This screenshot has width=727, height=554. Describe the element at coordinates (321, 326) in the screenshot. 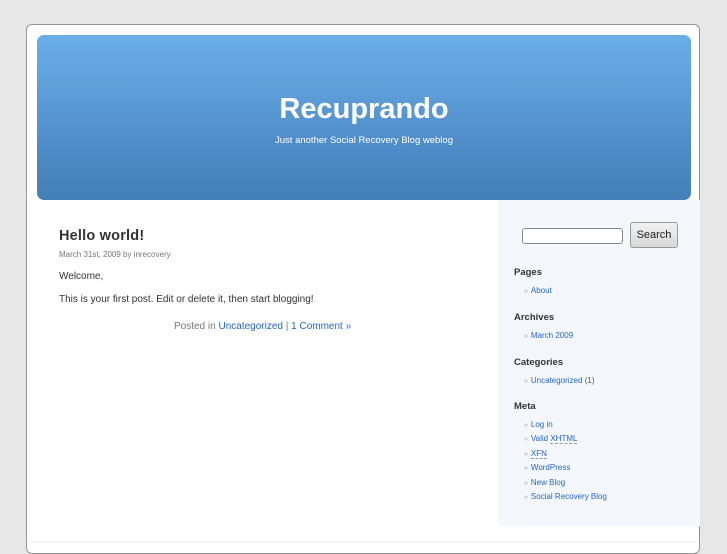

I see `comments-link: 1 Comment »` at that location.